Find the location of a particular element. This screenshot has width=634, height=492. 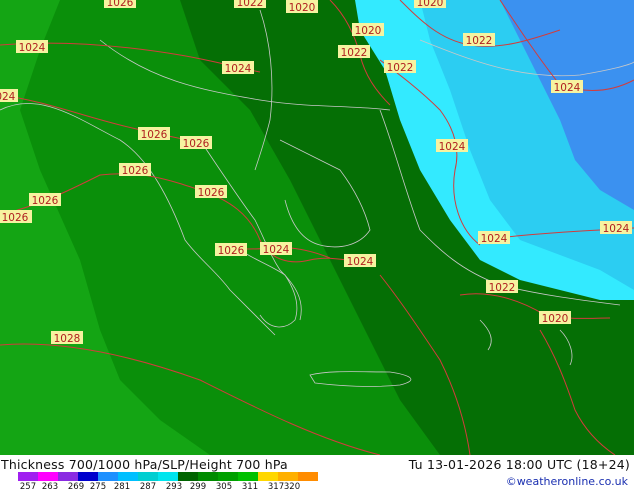

legend-tick-label: 320 is located at coordinates (292, 487).